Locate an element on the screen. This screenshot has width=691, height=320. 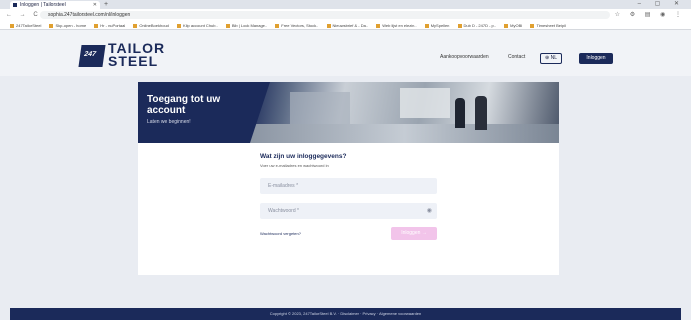
bookmark-item: Skp-open - home is located at coordinates (67, 25).